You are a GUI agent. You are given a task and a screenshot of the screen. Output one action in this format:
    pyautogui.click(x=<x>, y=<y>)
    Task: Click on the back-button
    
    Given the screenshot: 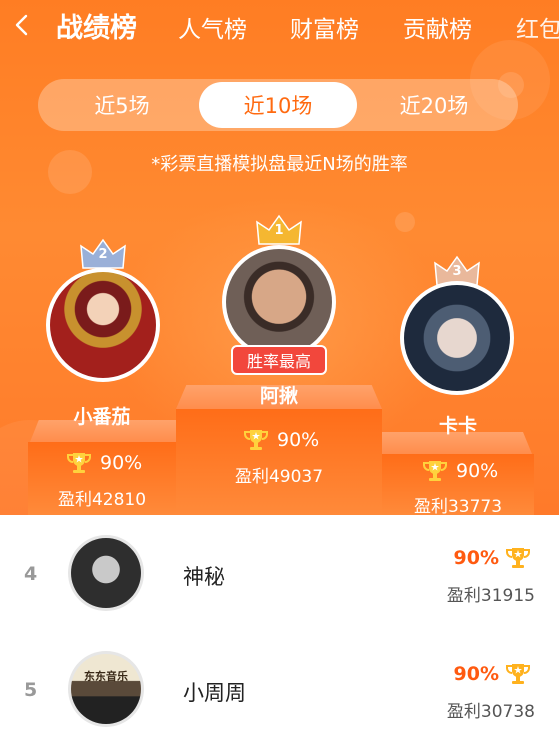 What is the action you would take?
    pyautogui.click(x=22, y=25)
    